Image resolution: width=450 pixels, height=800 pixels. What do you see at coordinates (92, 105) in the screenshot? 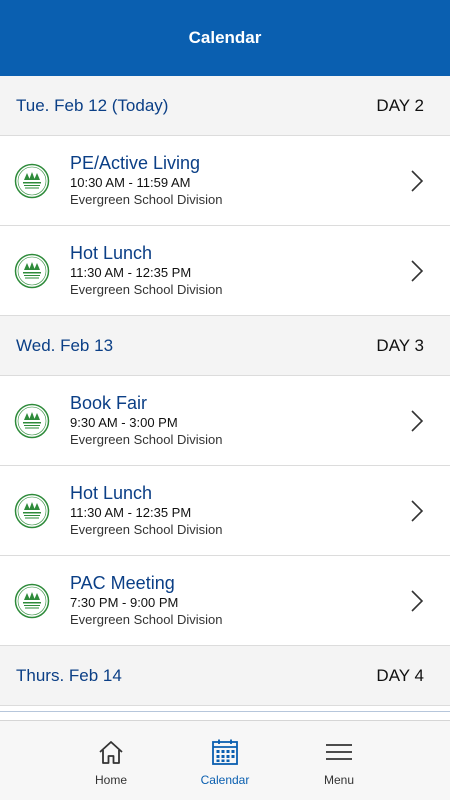
I see `day-date: Tue. Feb 12 (Today)` at bounding box center [92, 105].